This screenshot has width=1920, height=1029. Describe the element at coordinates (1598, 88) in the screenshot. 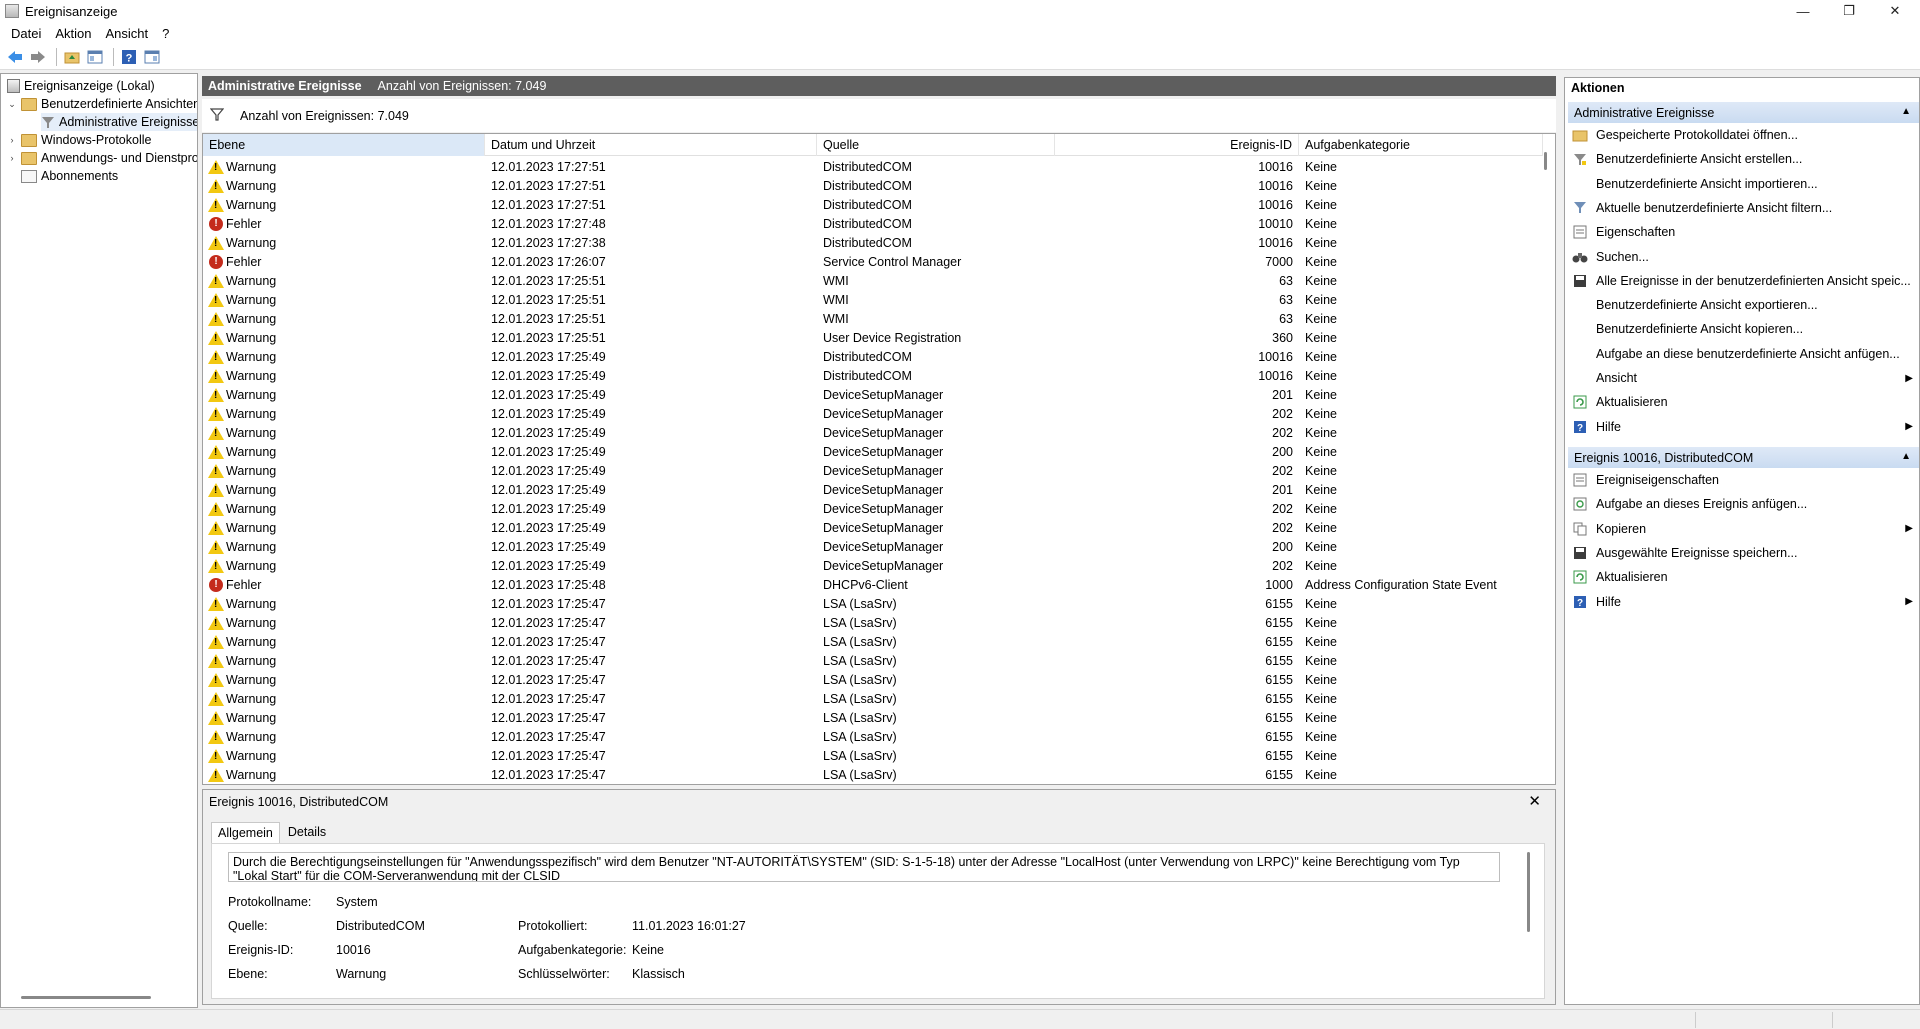

I see `actions-header: Aktionen` at that location.